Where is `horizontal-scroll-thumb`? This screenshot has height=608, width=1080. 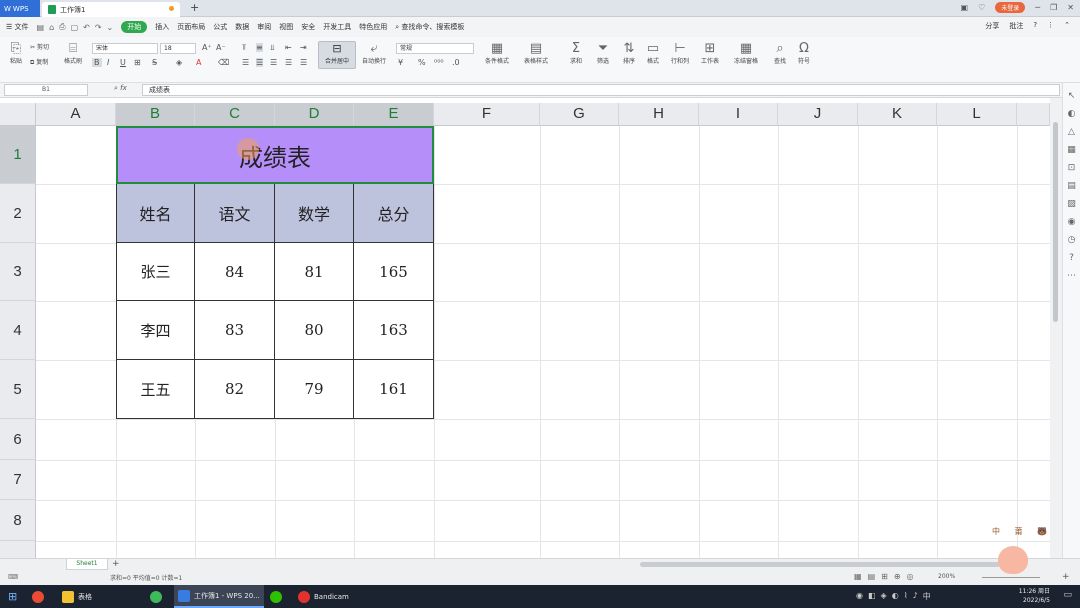 horizontal-scroll-thumb is located at coordinates (820, 564).